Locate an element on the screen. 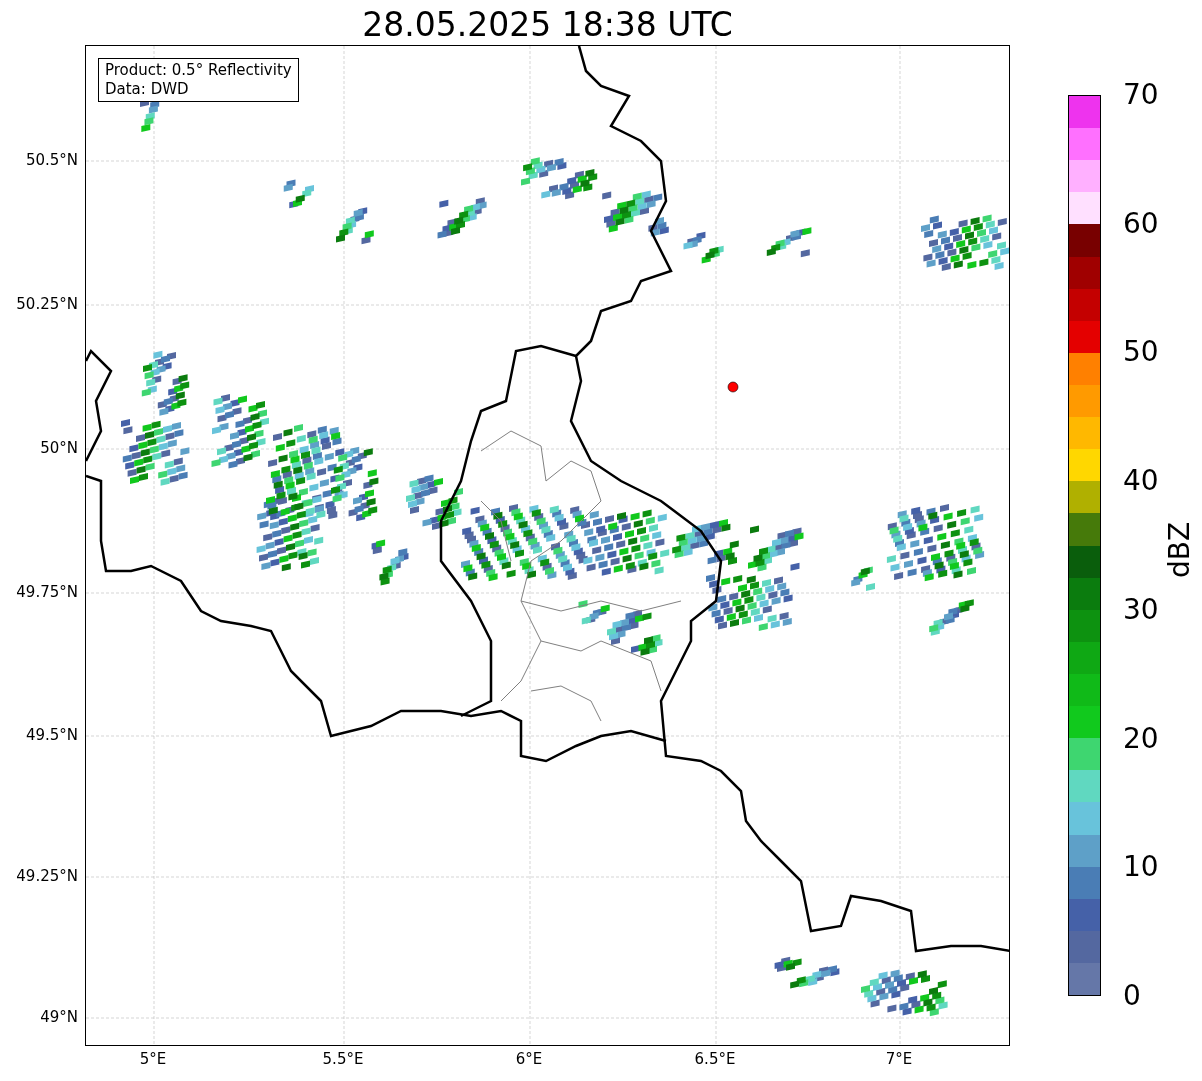 This screenshot has height=1081, width=1202. latitude-label: 49.25°N is located at coordinates (47, 876).